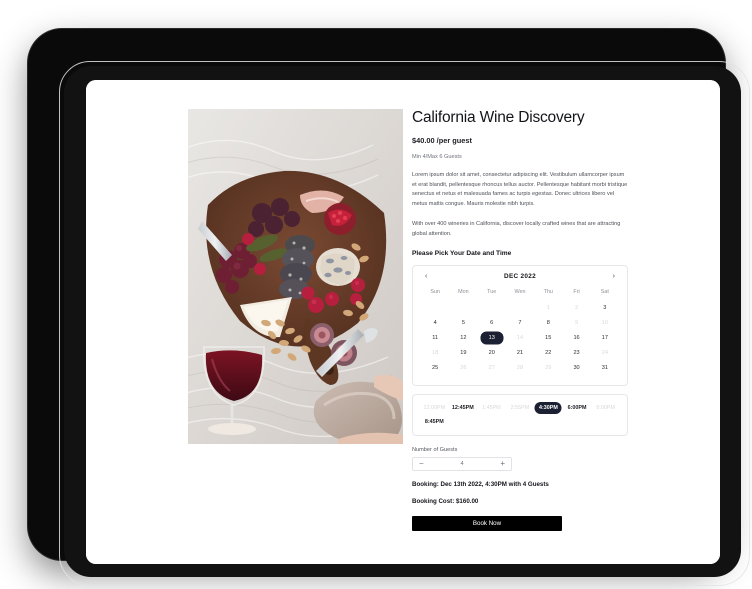  I want to click on timeslot-255pm: 2:55PM, so click(520, 408).